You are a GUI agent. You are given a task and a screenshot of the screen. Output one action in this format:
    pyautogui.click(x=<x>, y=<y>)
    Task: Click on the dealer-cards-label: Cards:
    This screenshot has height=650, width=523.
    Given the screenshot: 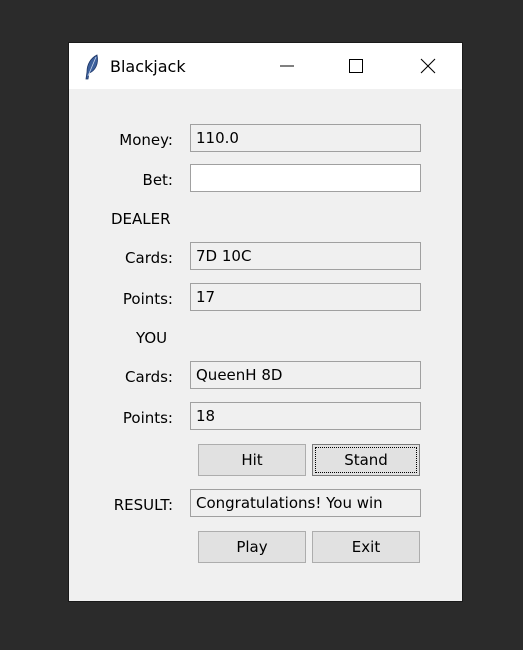 What is the action you would take?
    pyautogui.click(x=149, y=258)
    